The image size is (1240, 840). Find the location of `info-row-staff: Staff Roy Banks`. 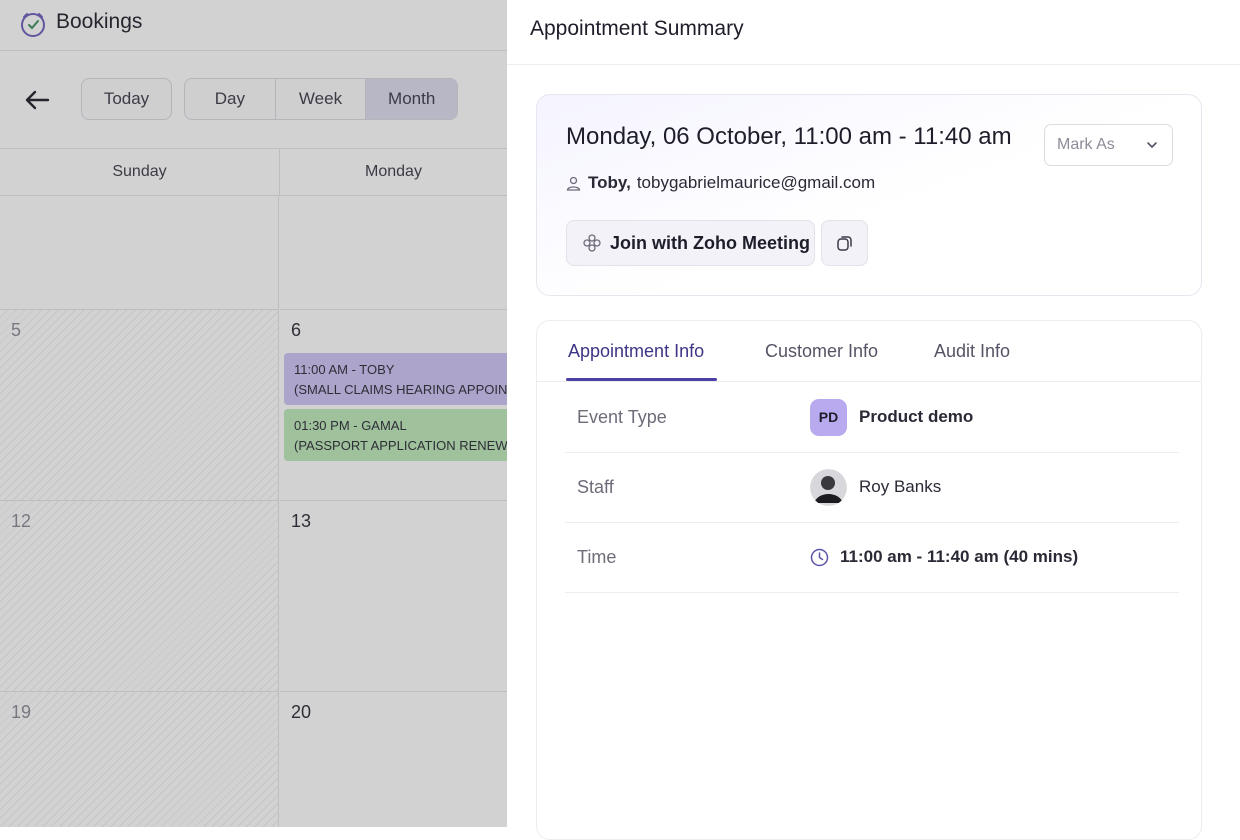

info-row-staff: Staff Roy Banks is located at coordinates (872, 487).